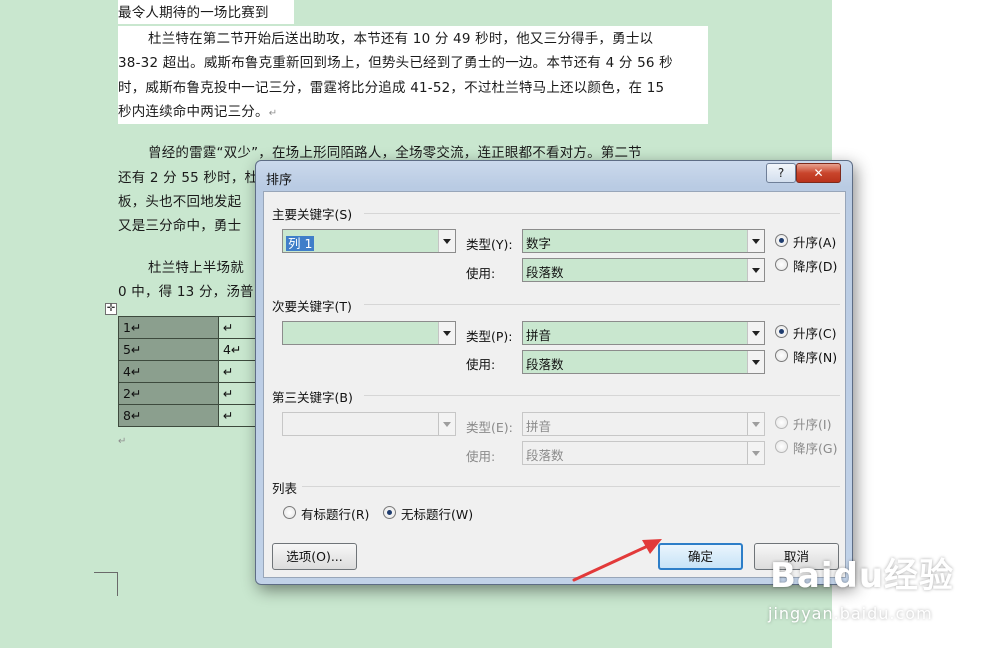 The image size is (1000, 648). I want to click on primary-asc-label: 升序(A), so click(814, 241).